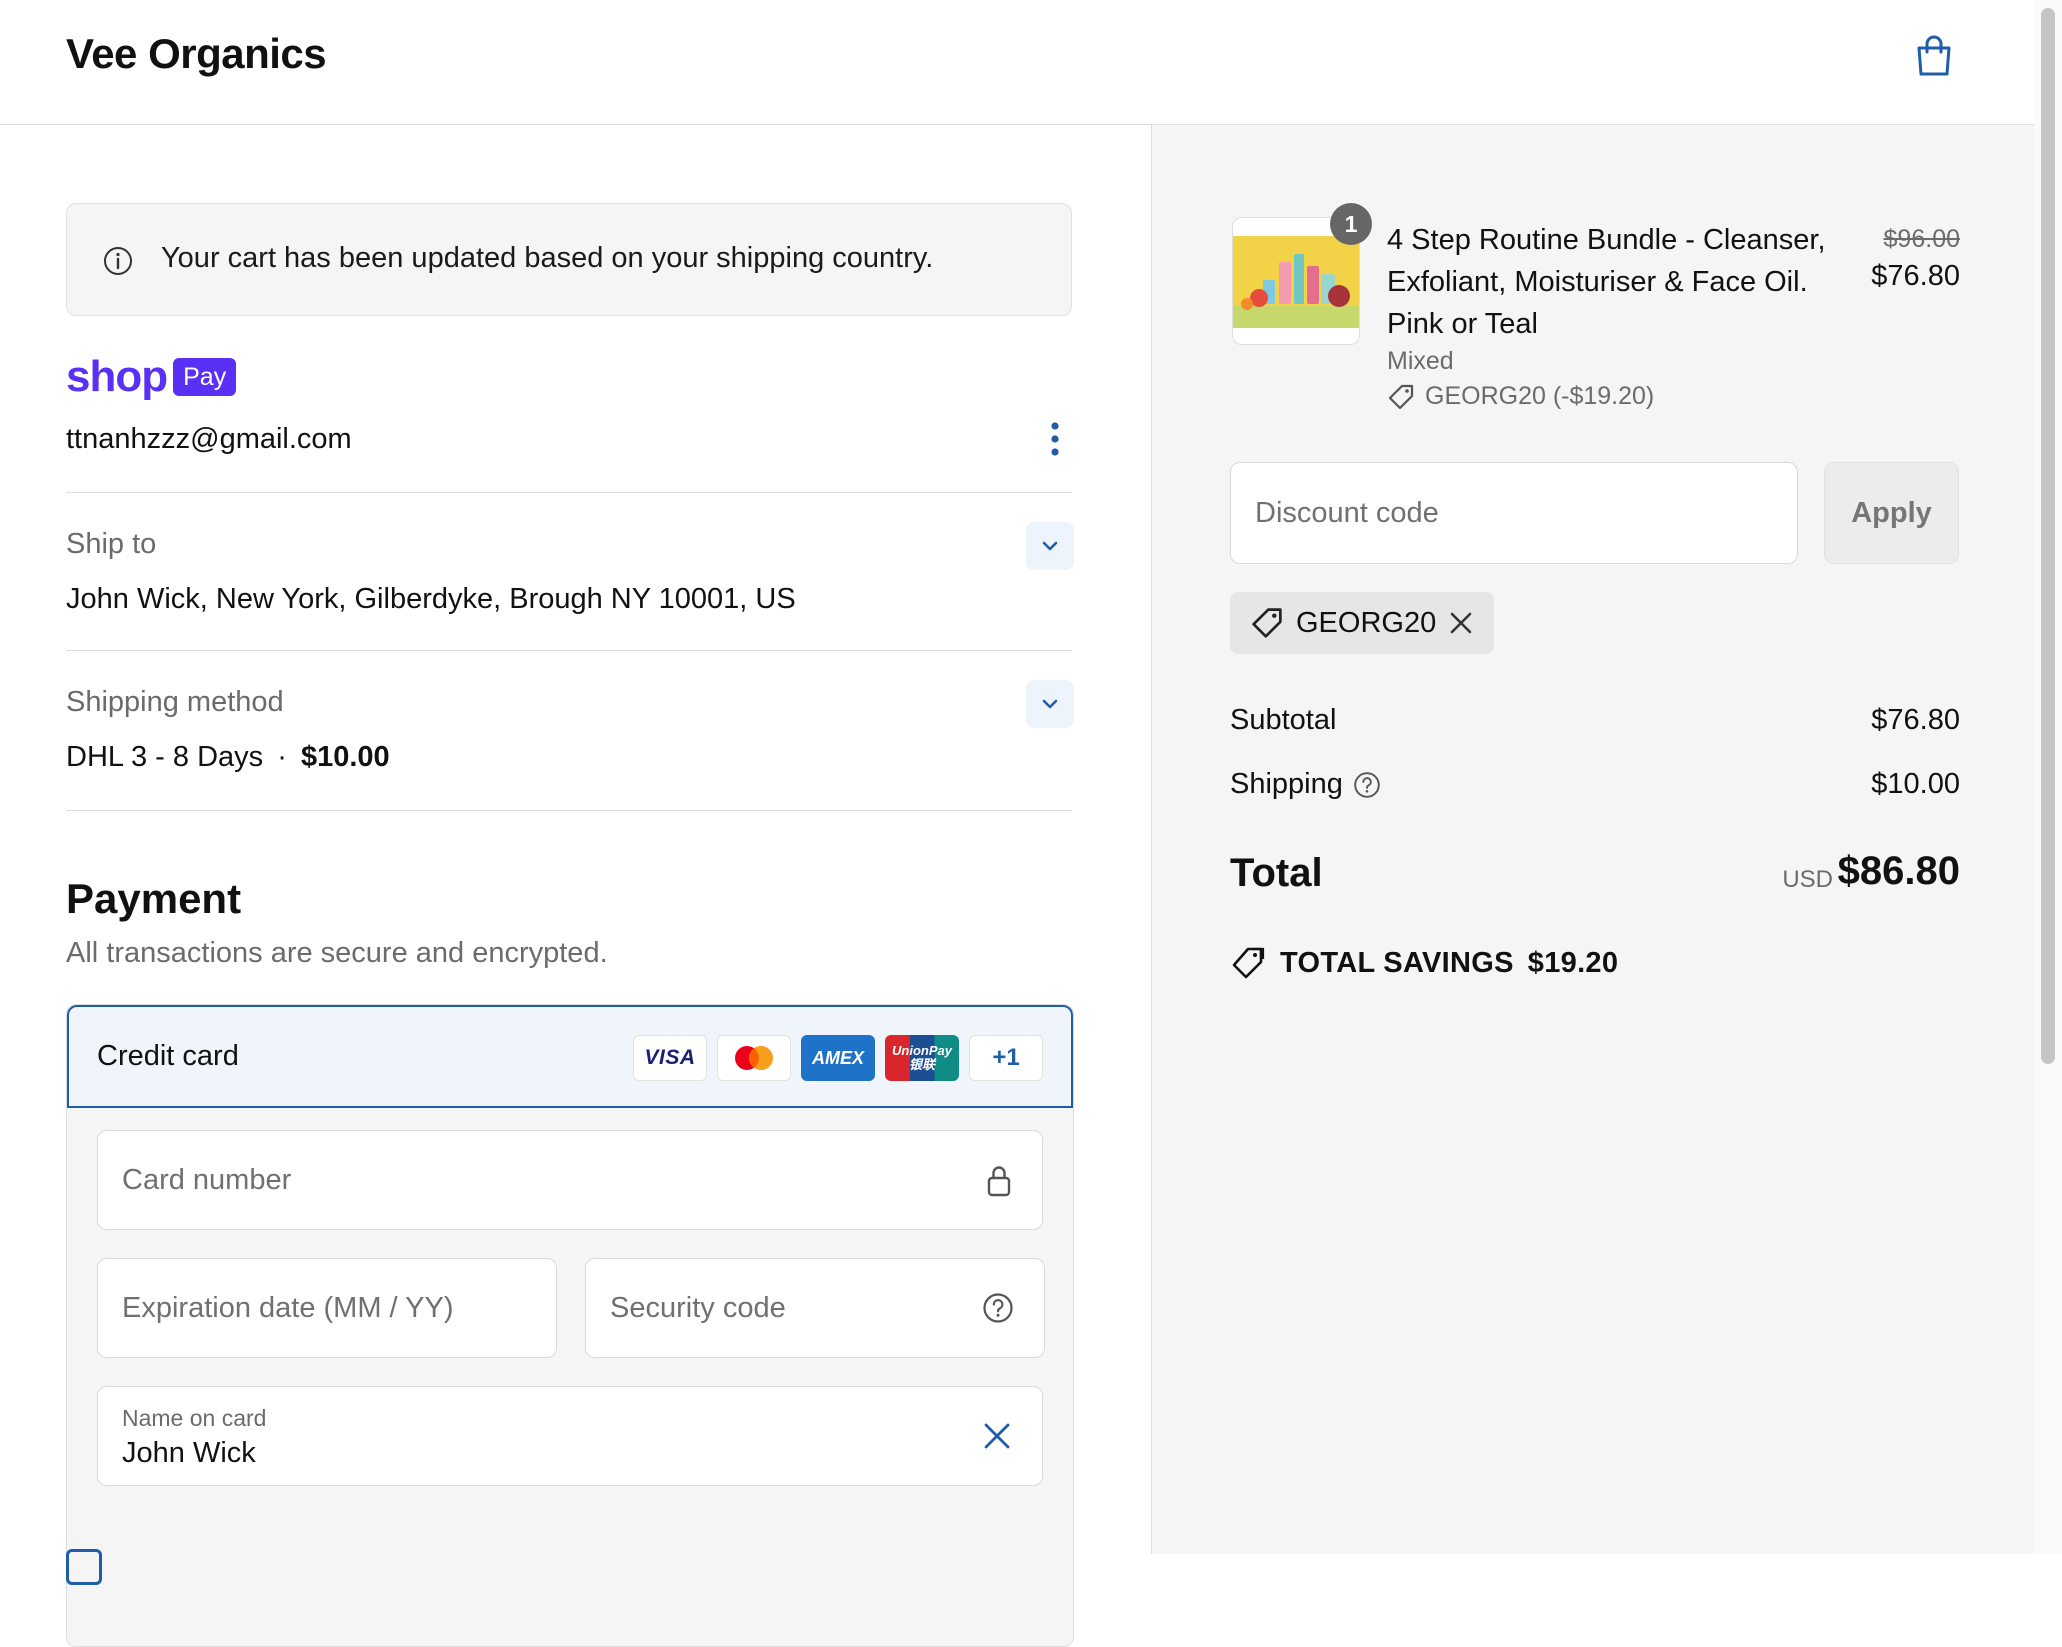 This screenshot has width=2062, height=1647. What do you see at coordinates (111, 544) in the screenshot?
I see `ship-to-label: Ship to` at bounding box center [111, 544].